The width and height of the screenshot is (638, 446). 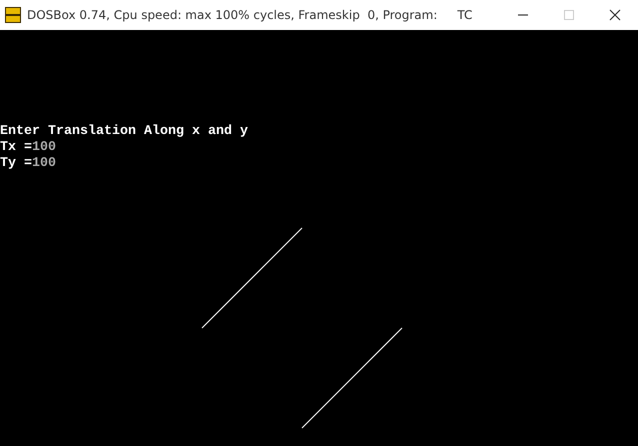 I want to click on program-name: TC, so click(x=464, y=15).